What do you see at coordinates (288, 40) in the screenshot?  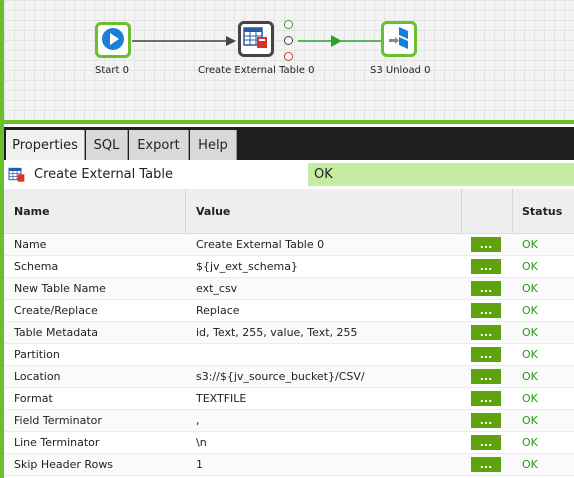 I see `unconditional-connector` at bounding box center [288, 40].